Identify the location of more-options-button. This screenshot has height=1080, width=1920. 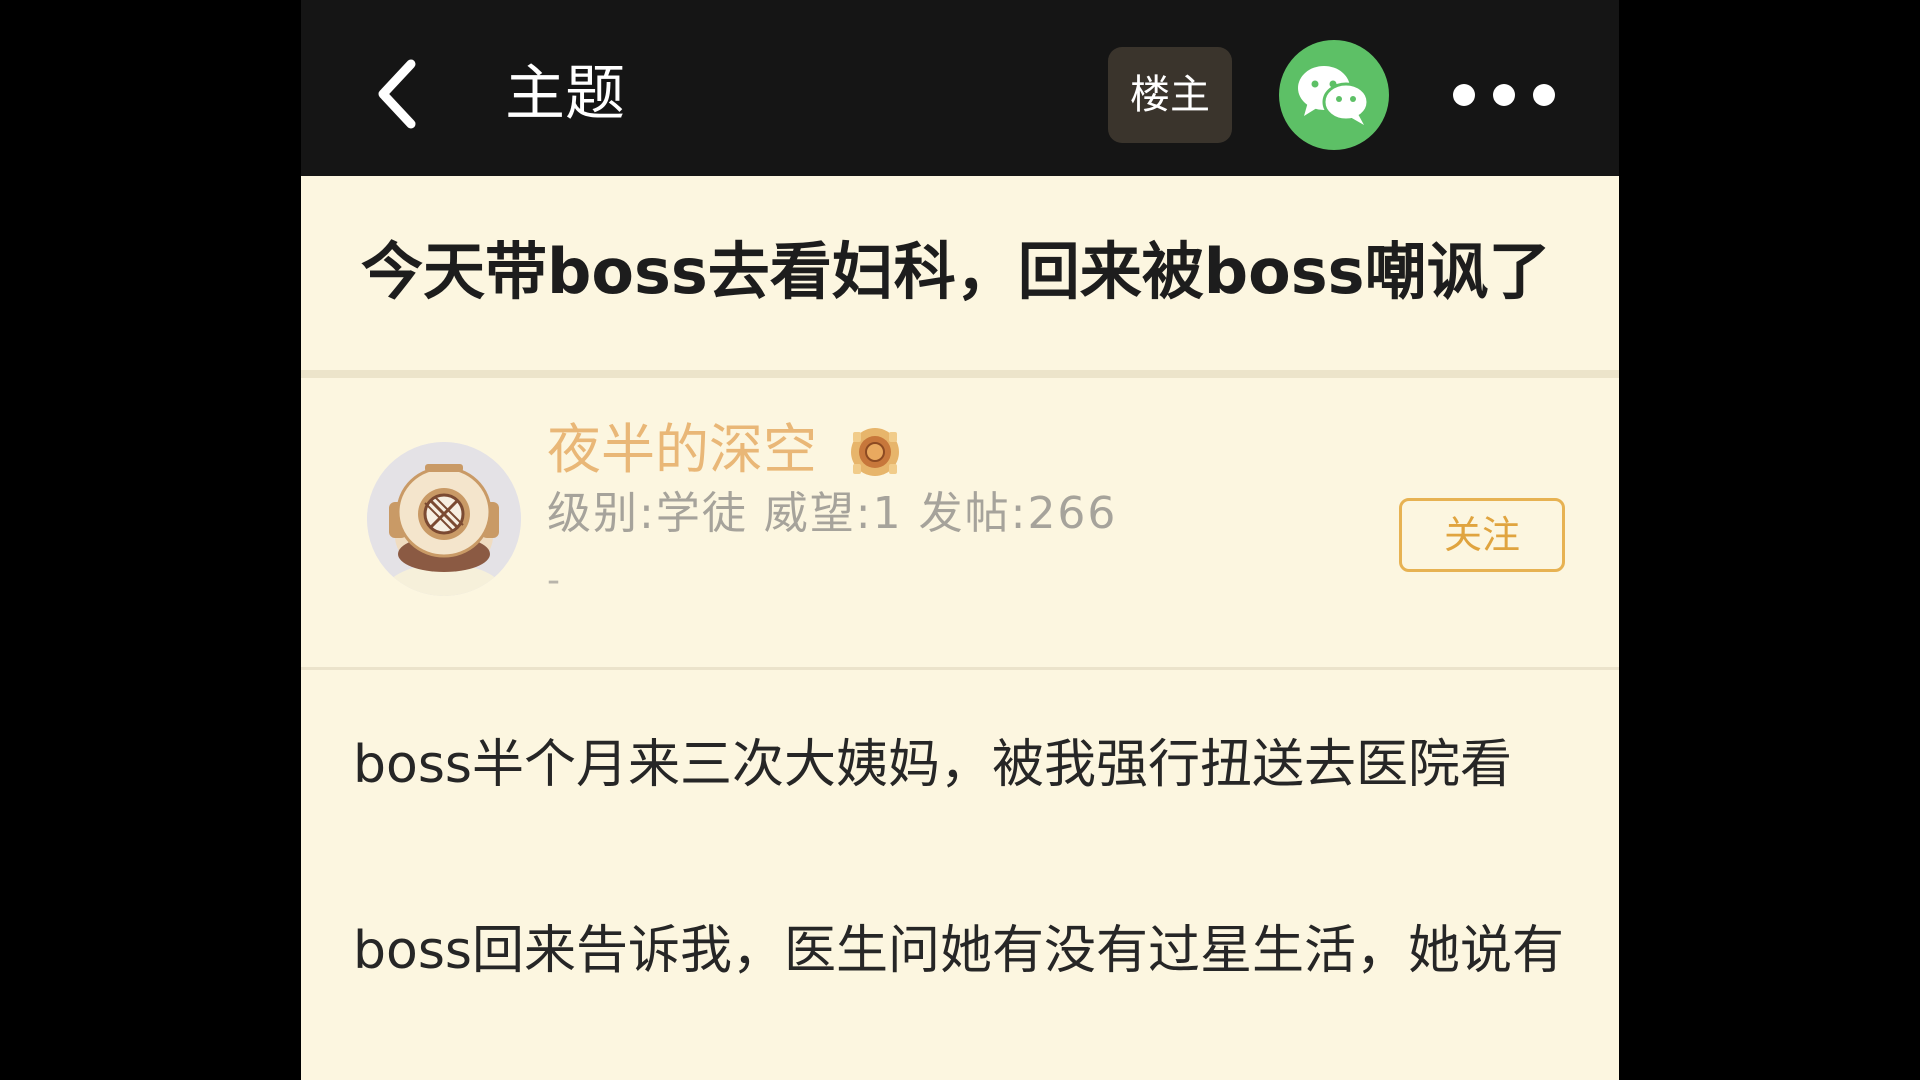
(1504, 95).